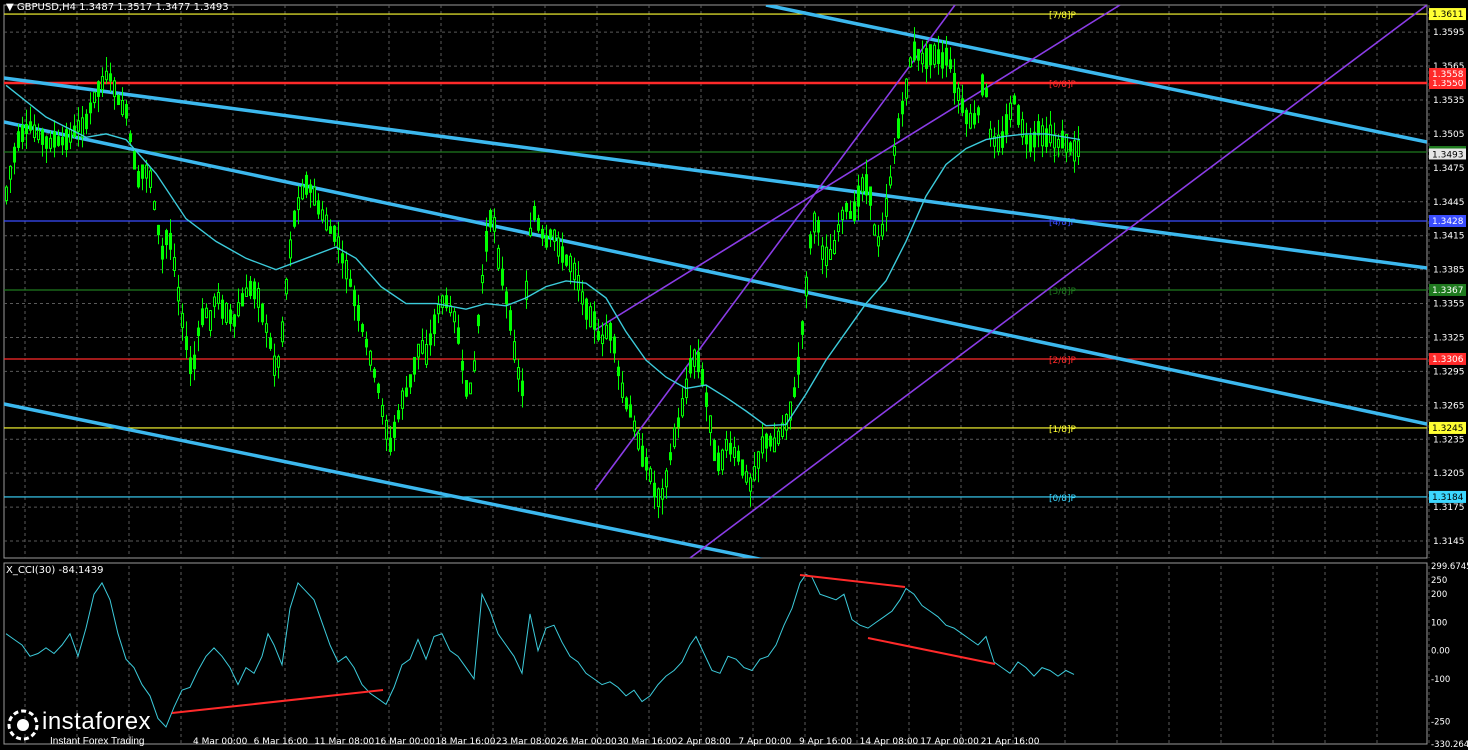 Image resolution: width=1468 pixels, height=750 pixels. Describe the element at coordinates (764, 742) in the screenshot. I see `time-tick-label: 7 Apr 00:00` at that location.